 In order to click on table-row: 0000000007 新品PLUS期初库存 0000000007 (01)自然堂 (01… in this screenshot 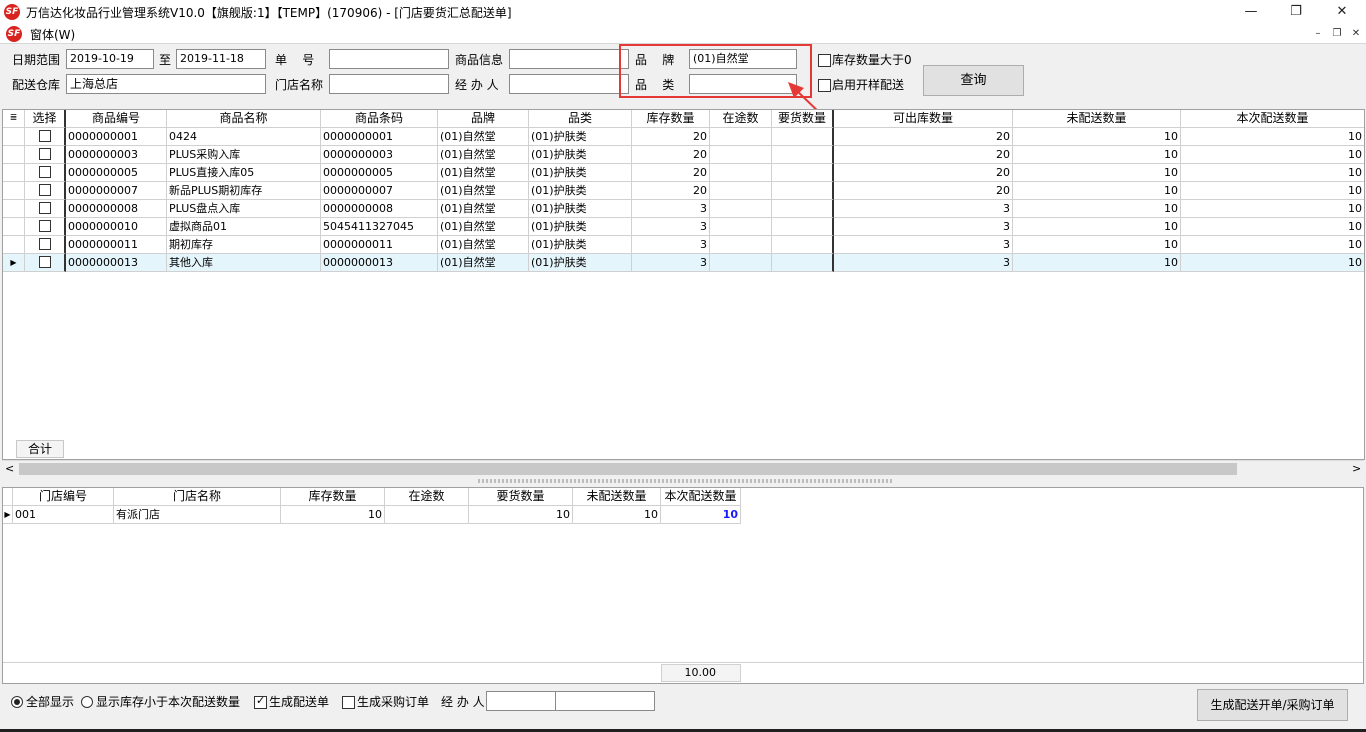, I will do `click(683, 191)`.